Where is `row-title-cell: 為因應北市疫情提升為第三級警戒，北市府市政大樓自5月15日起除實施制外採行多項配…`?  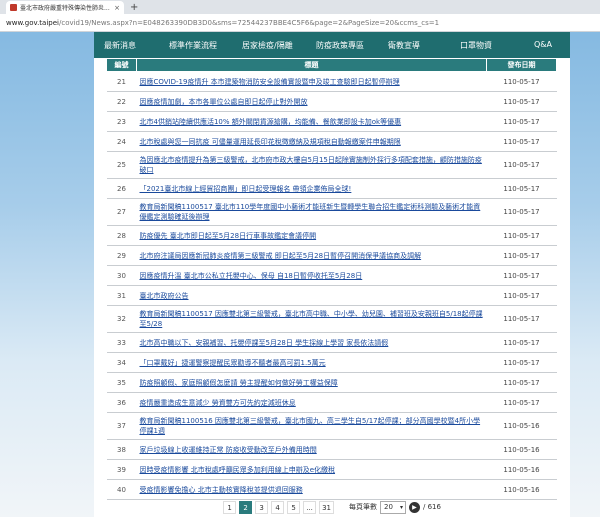
row-title-cell: 為因應北市疫情提升為第三級警戒，北市府市政大樓自5月15日起除實施制外採行多項配… is located at coordinates (311, 165).